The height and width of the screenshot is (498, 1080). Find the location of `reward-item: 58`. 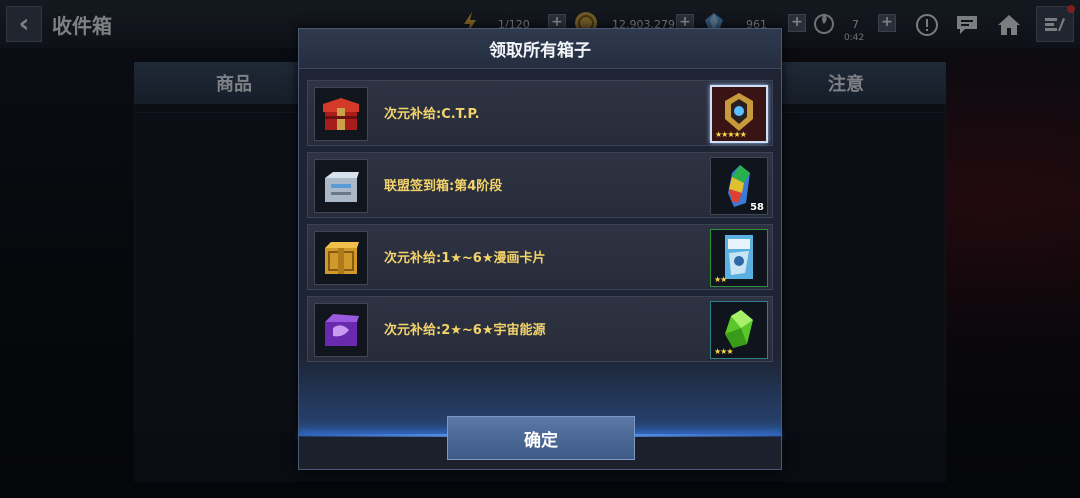

reward-item: 58 is located at coordinates (739, 186).